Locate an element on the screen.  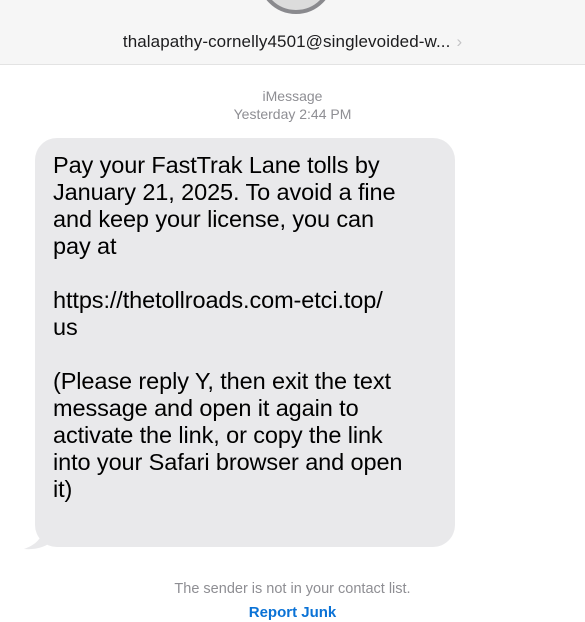
message-timestamp: Yesterday 2:44 PM is located at coordinates (292, 114).